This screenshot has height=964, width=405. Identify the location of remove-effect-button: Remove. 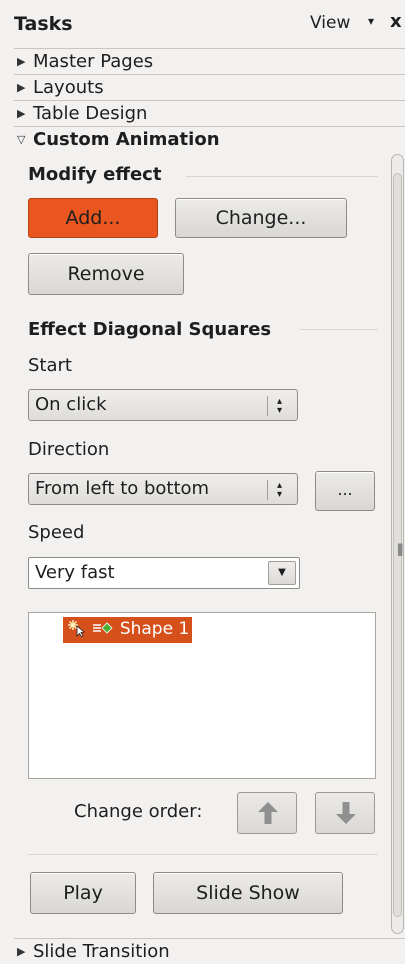
(106, 274).